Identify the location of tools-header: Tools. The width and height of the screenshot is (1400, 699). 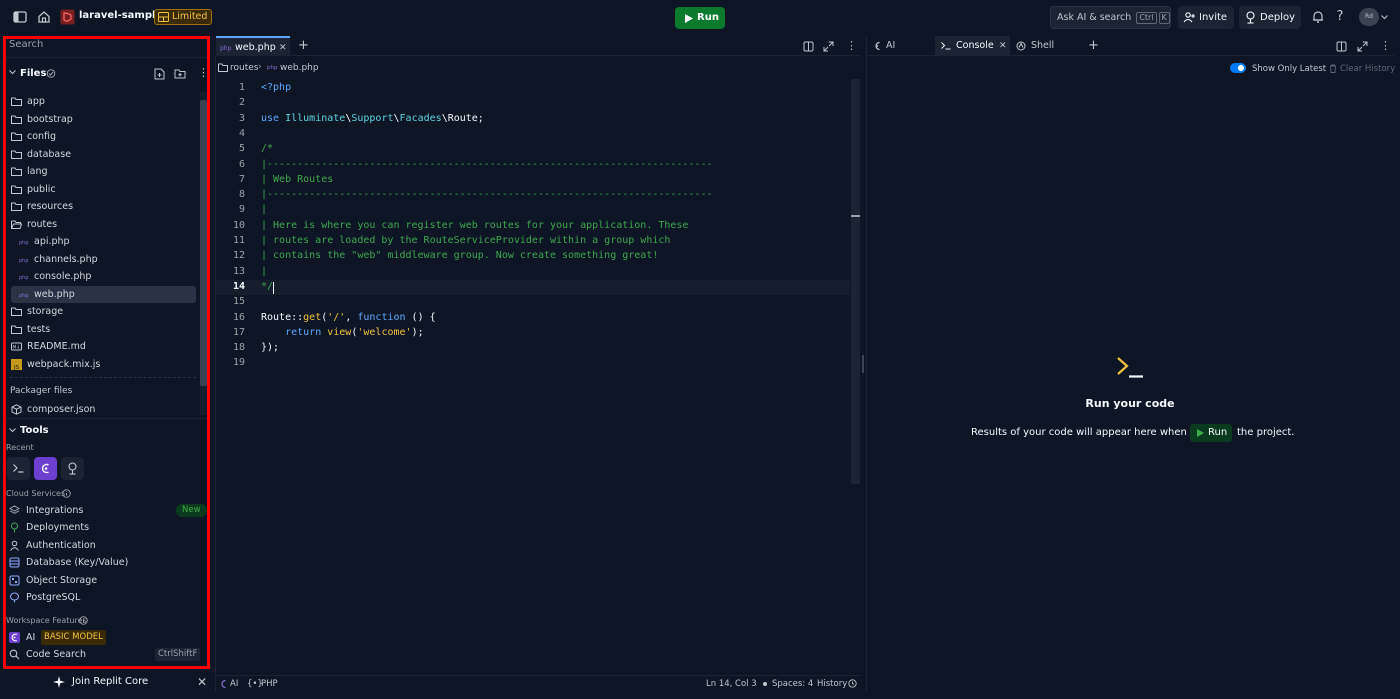
(34, 430).